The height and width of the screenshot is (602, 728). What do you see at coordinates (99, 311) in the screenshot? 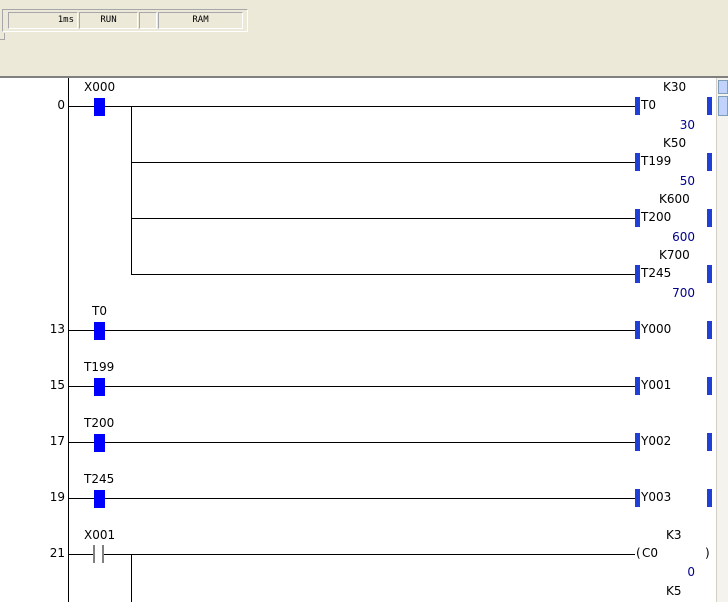
I see `contact-label: T0` at bounding box center [99, 311].